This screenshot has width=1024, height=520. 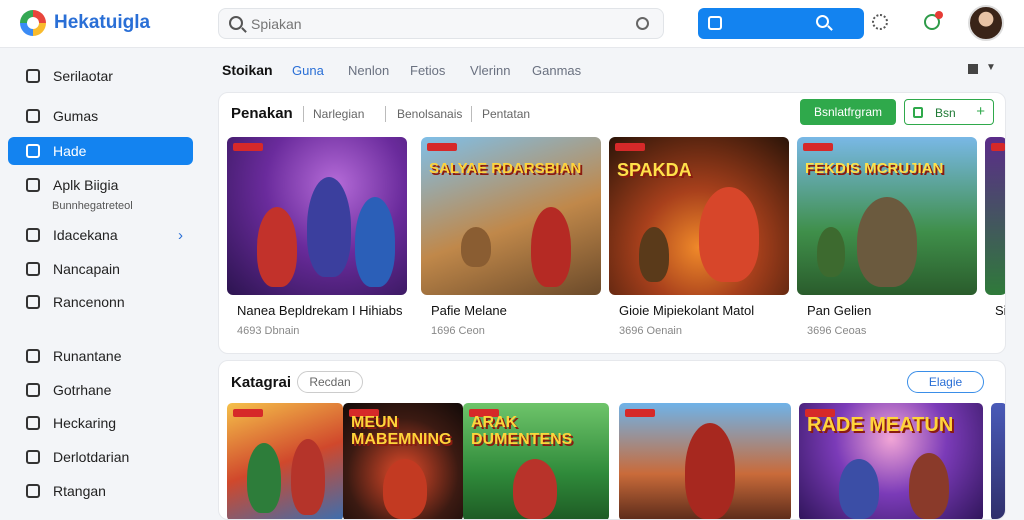 I want to click on secondary-action-button: Bsn +, so click(x=949, y=112).